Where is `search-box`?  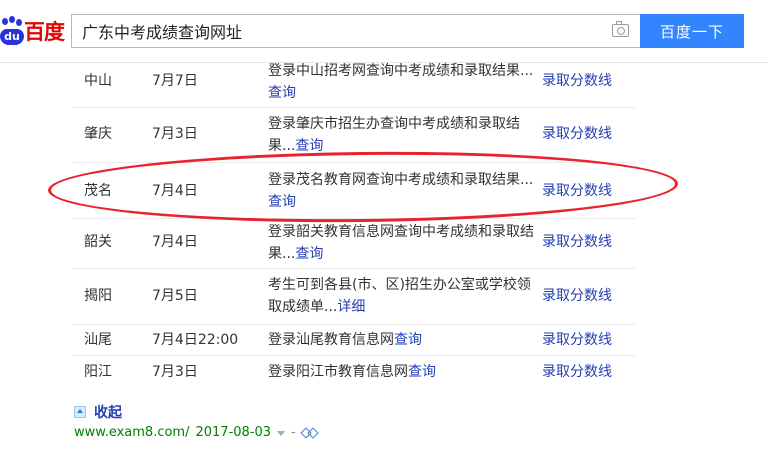 search-box is located at coordinates (356, 31).